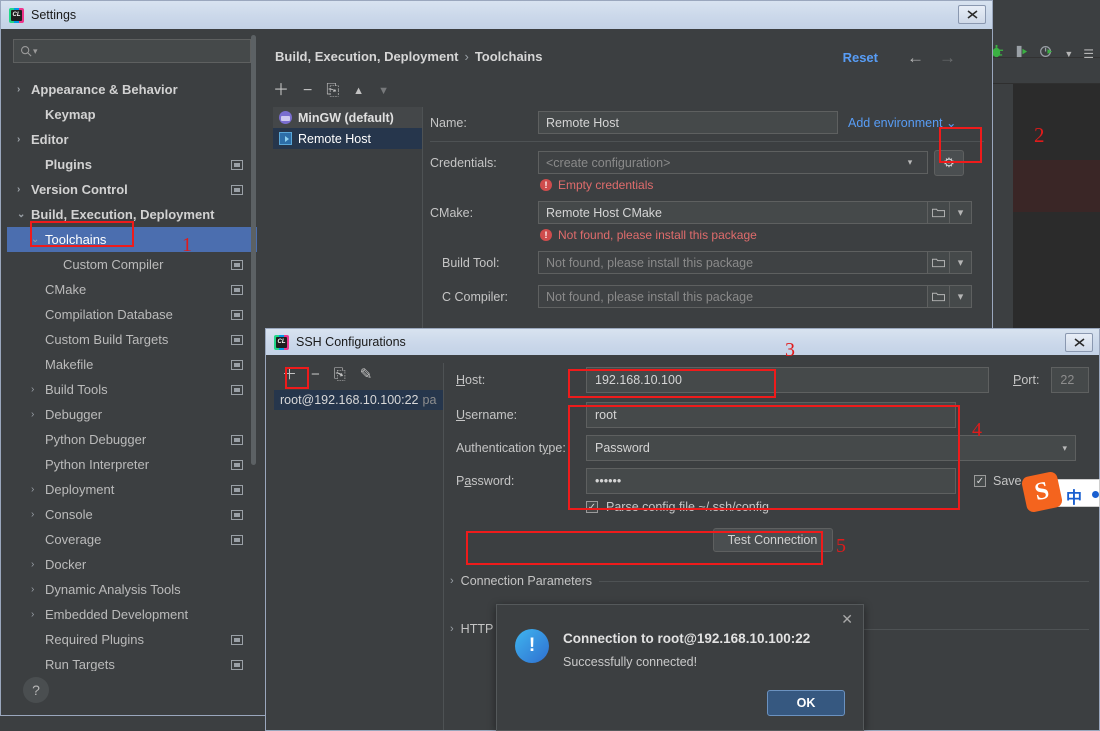 The image size is (1100, 731). What do you see at coordinates (358, 91) in the screenshot?
I see `move-up-button: ▲` at bounding box center [358, 91].